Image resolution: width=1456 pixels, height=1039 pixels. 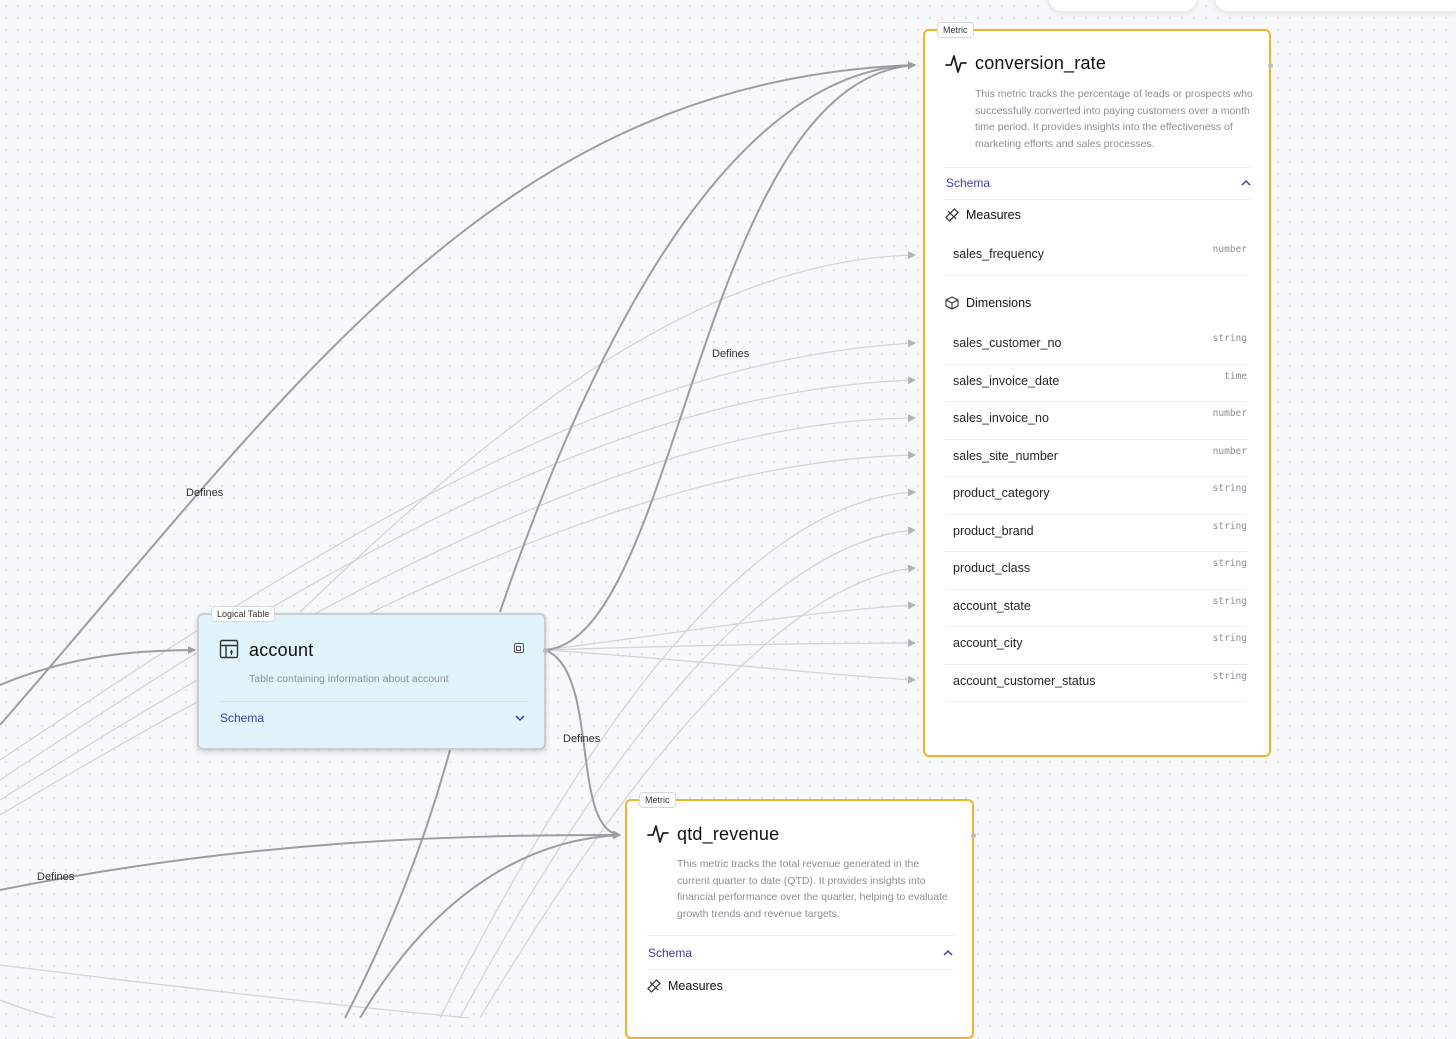 I want to click on dimensions-header: Dimensions, so click(x=988, y=303).